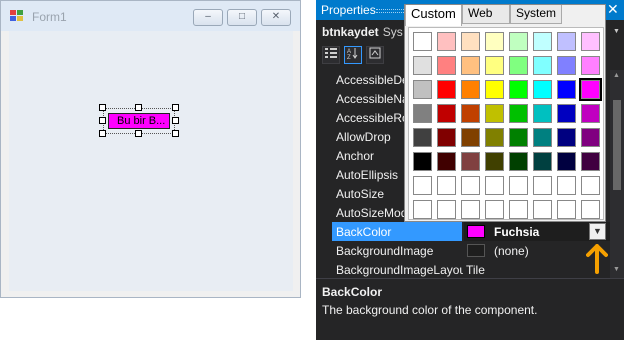  I want to click on resize-handle-top-right, so click(175, 107).